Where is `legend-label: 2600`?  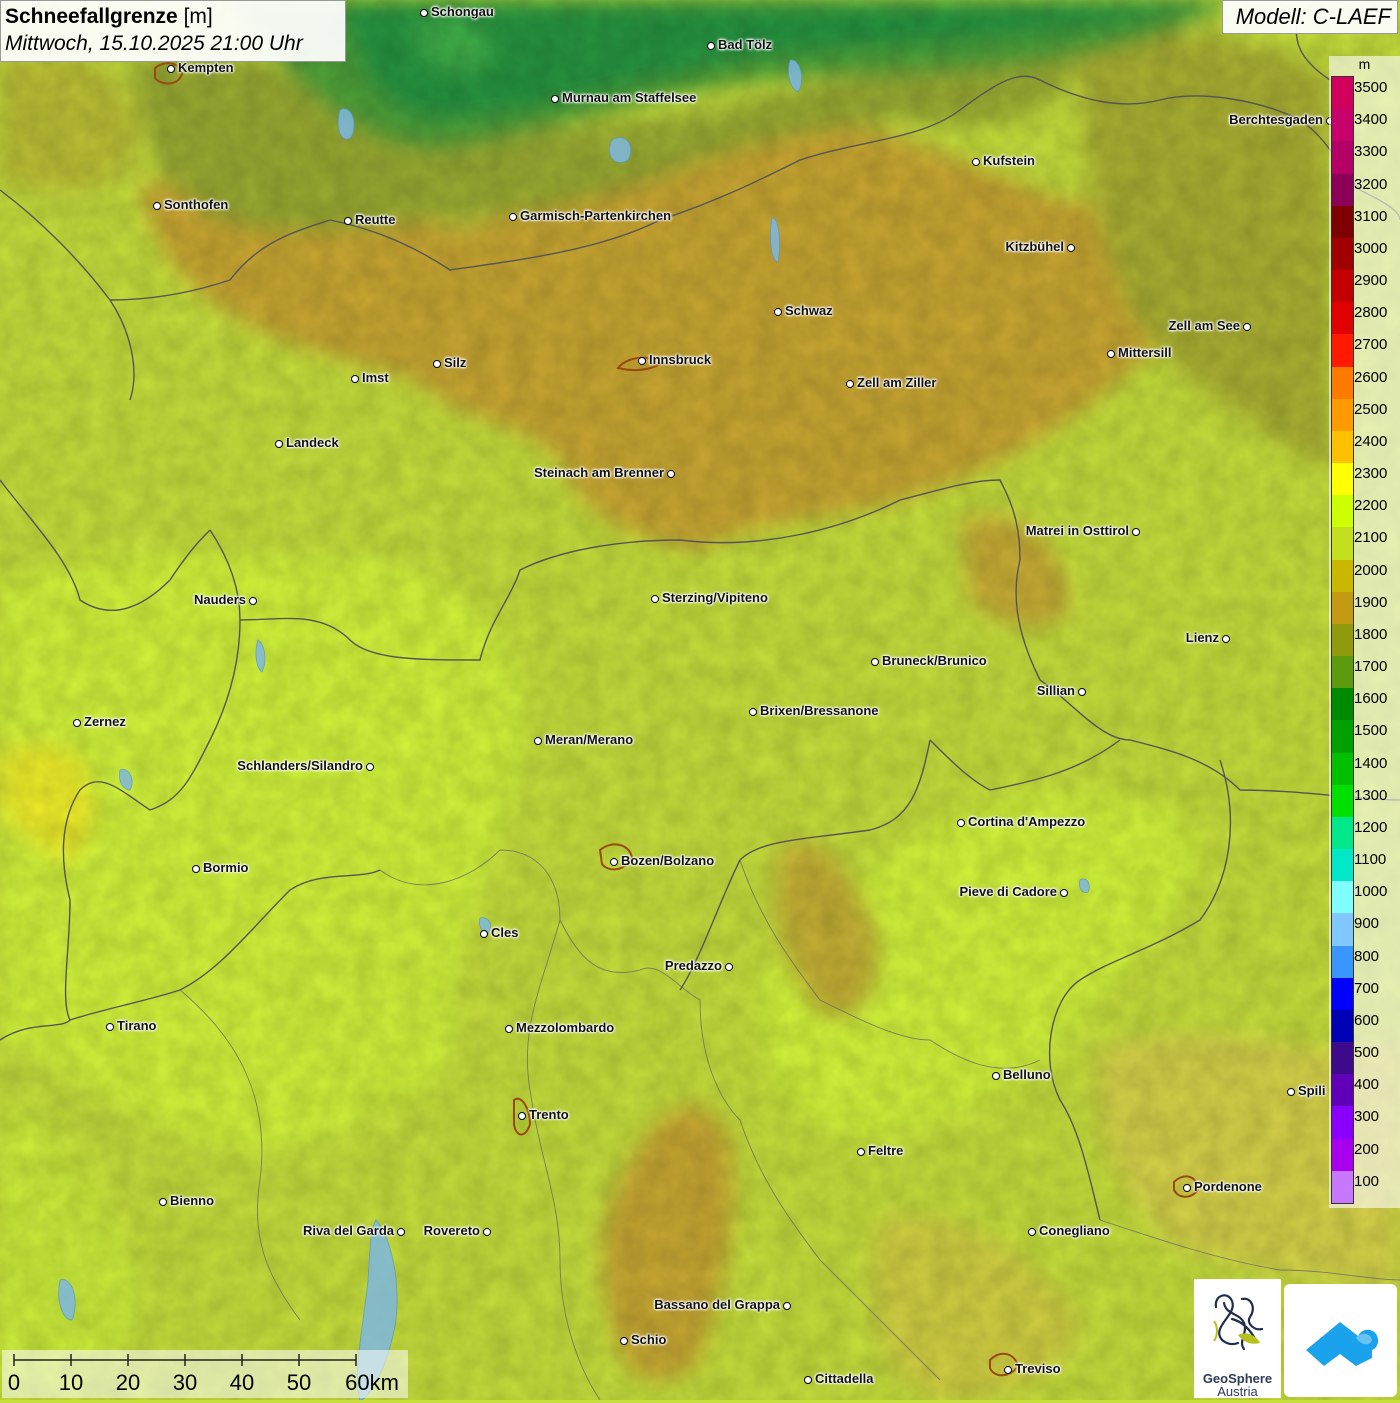 legend-label: 2600 is located at coordinates (1371, 377).